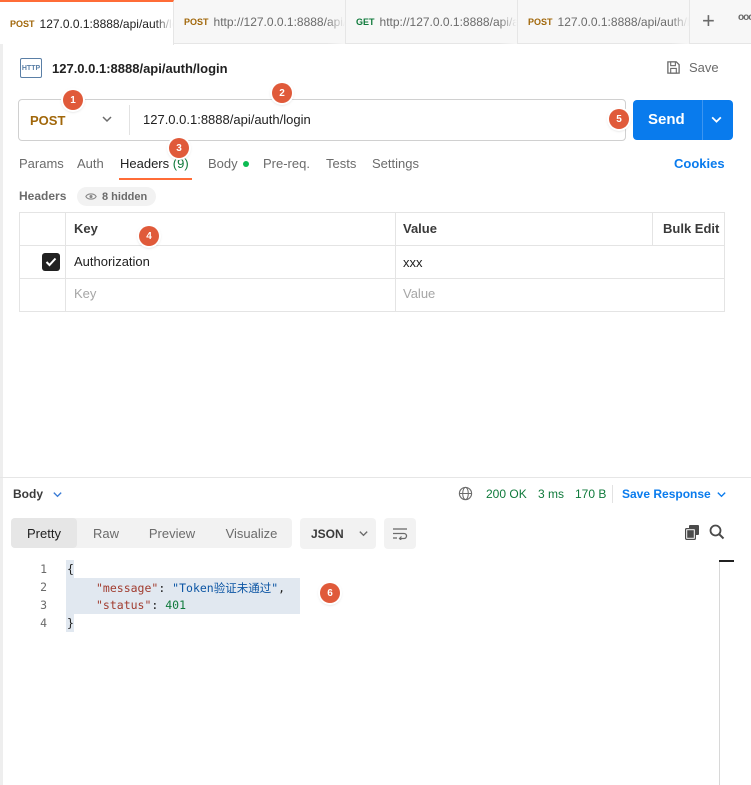  I want to click on hidden-headers-toggle: 8 hidden, so click(117, 196).